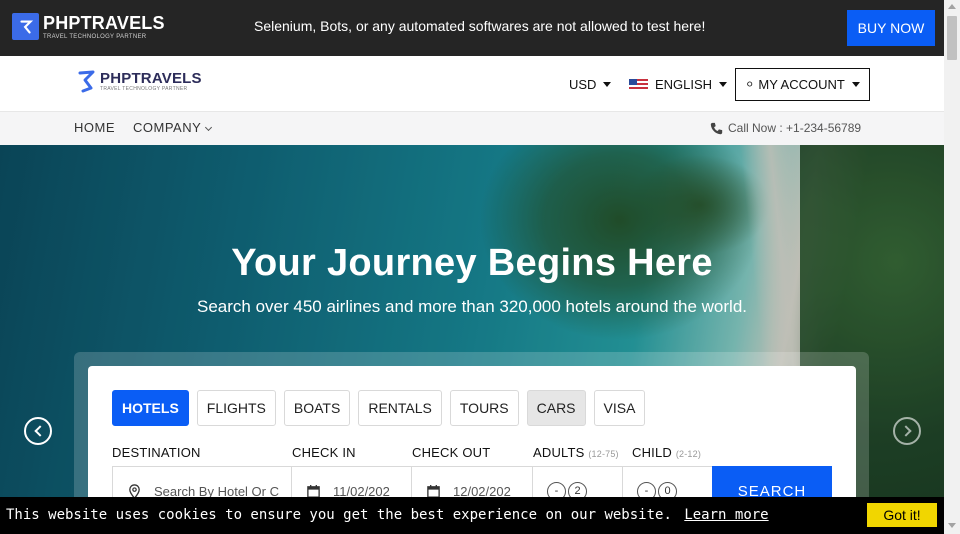 The image size is (960, 534). Describe the element at coordinates (95, 36) in the screenshot. I see `topbar-tagline: TRAVEL TECHNOLOGY PARTNER` at that location.